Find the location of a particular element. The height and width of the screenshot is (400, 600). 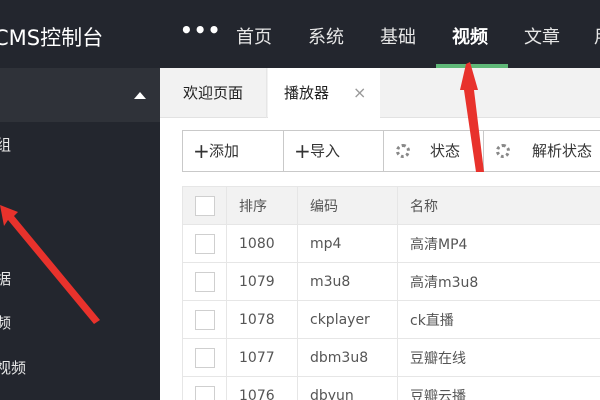

status-button-label: 状态 is located at coordinates (445, 151).